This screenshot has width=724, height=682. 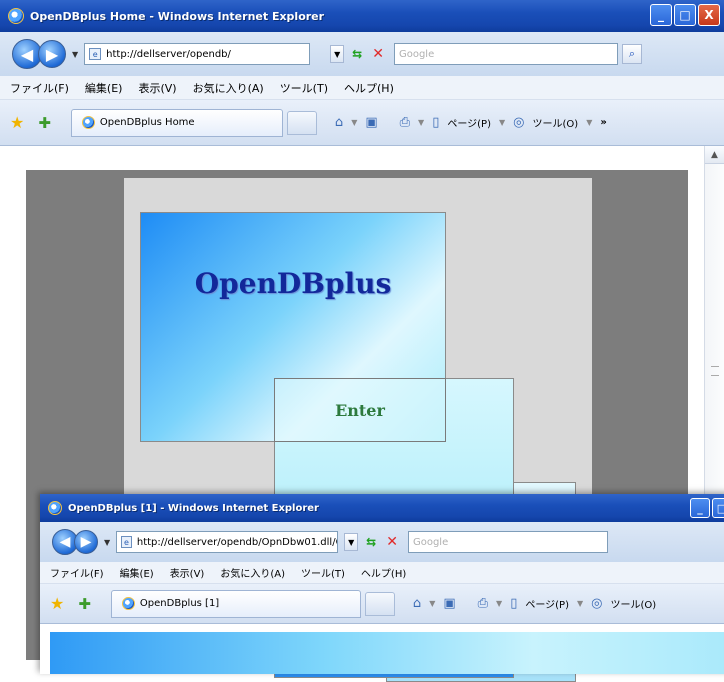 I want to click on command-bar-popup: ⌂ ▼ ▣ ⎙ ▼ ▯ ページ(P) ▼ ◎ ツール(O), so click(x=534, y=603).